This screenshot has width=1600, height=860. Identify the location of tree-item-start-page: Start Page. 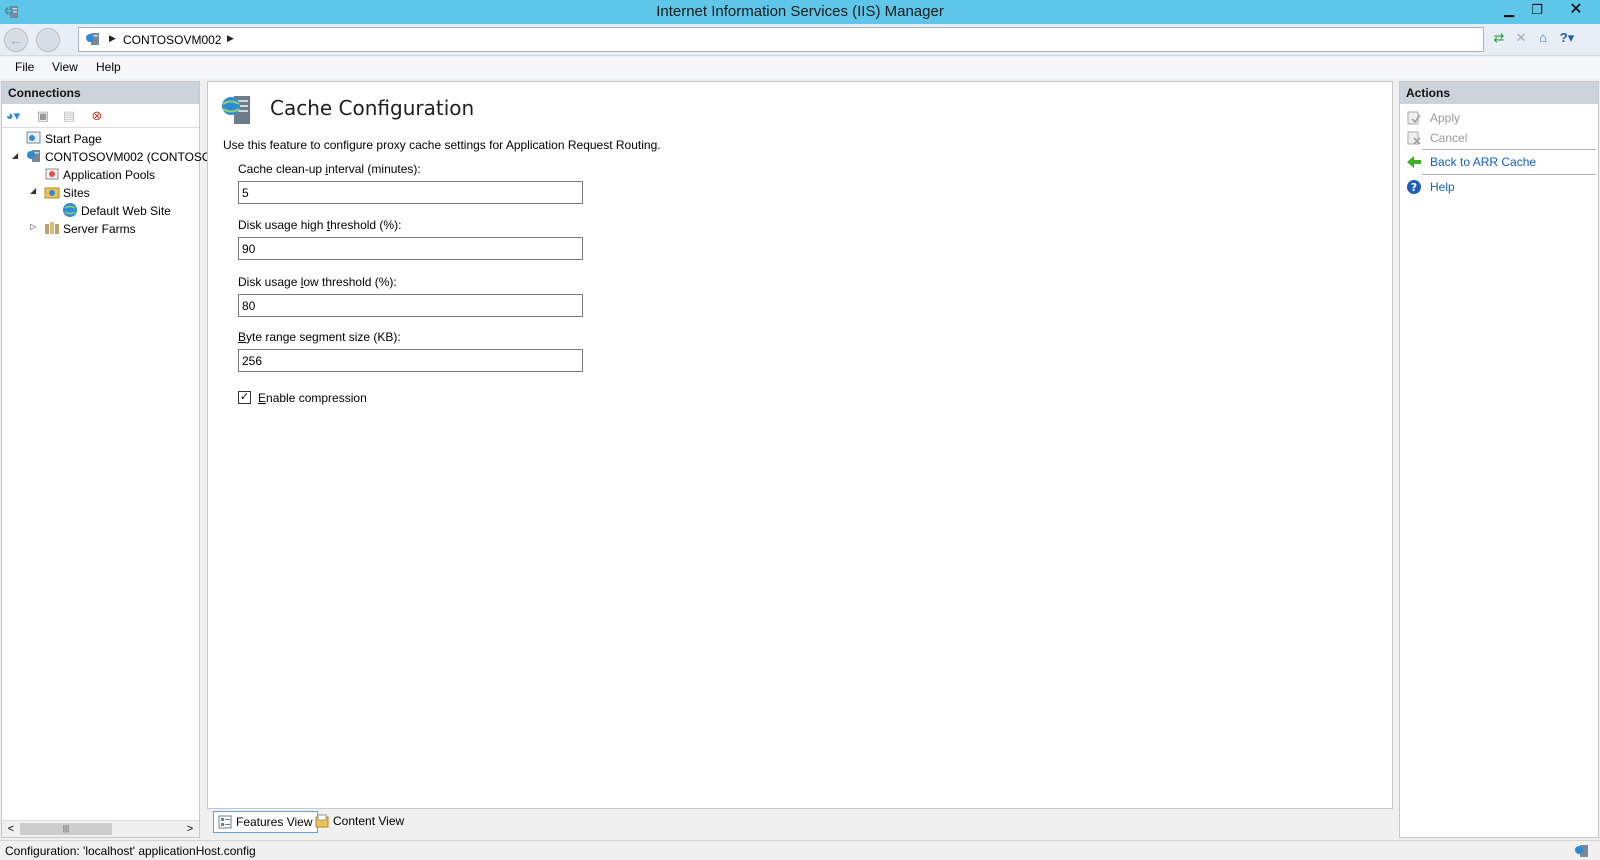
(64, 138).